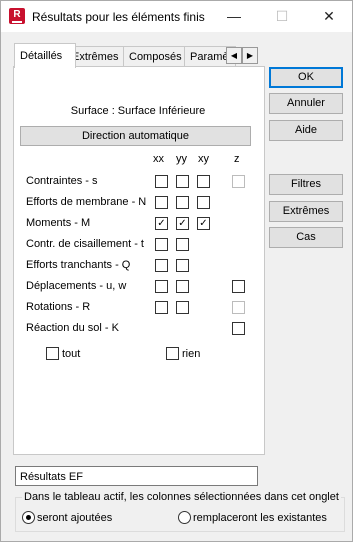 This screenshot has width=353, height=542. I want to click on row-label-reaction-sol: Réaction du sol - K, so click(72, 328).